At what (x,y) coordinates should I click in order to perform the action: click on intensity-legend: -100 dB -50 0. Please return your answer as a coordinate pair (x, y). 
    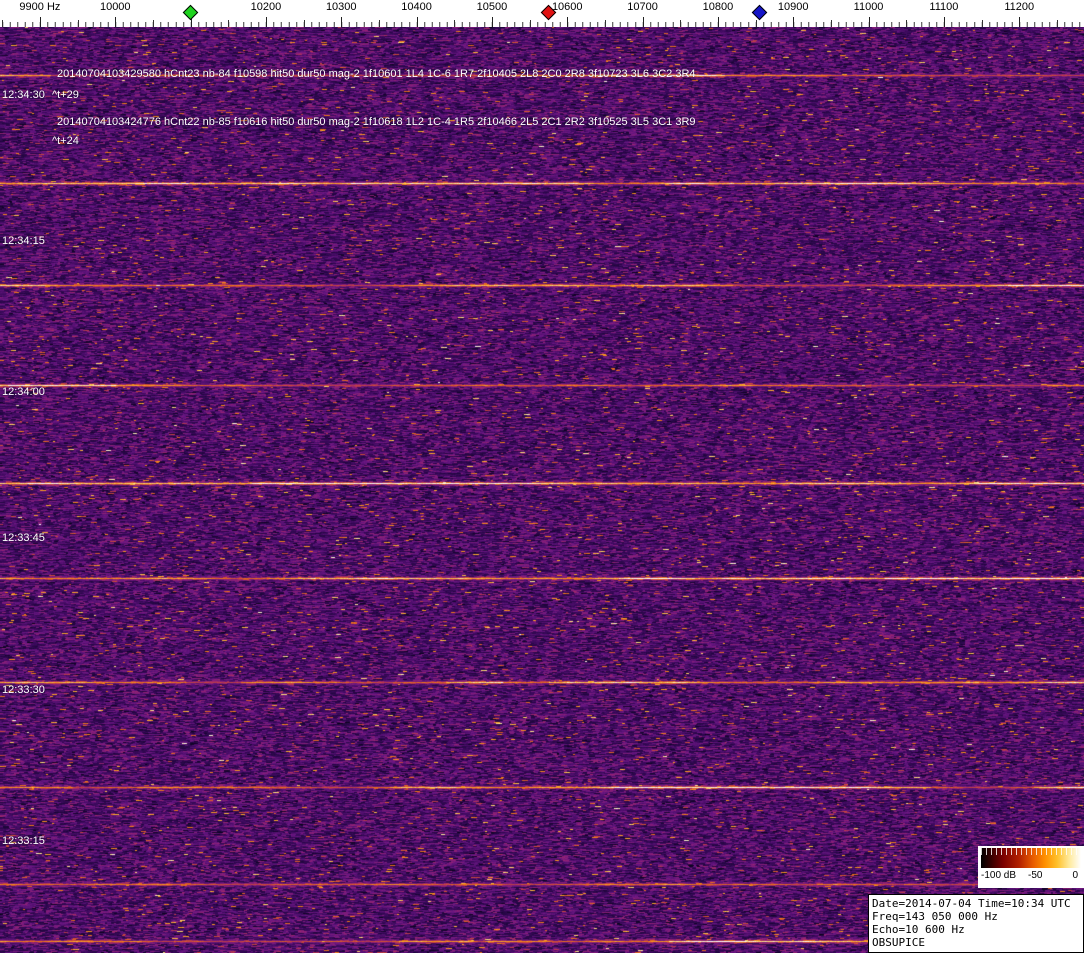
    Looking at the image, I should click on (1031, 867).